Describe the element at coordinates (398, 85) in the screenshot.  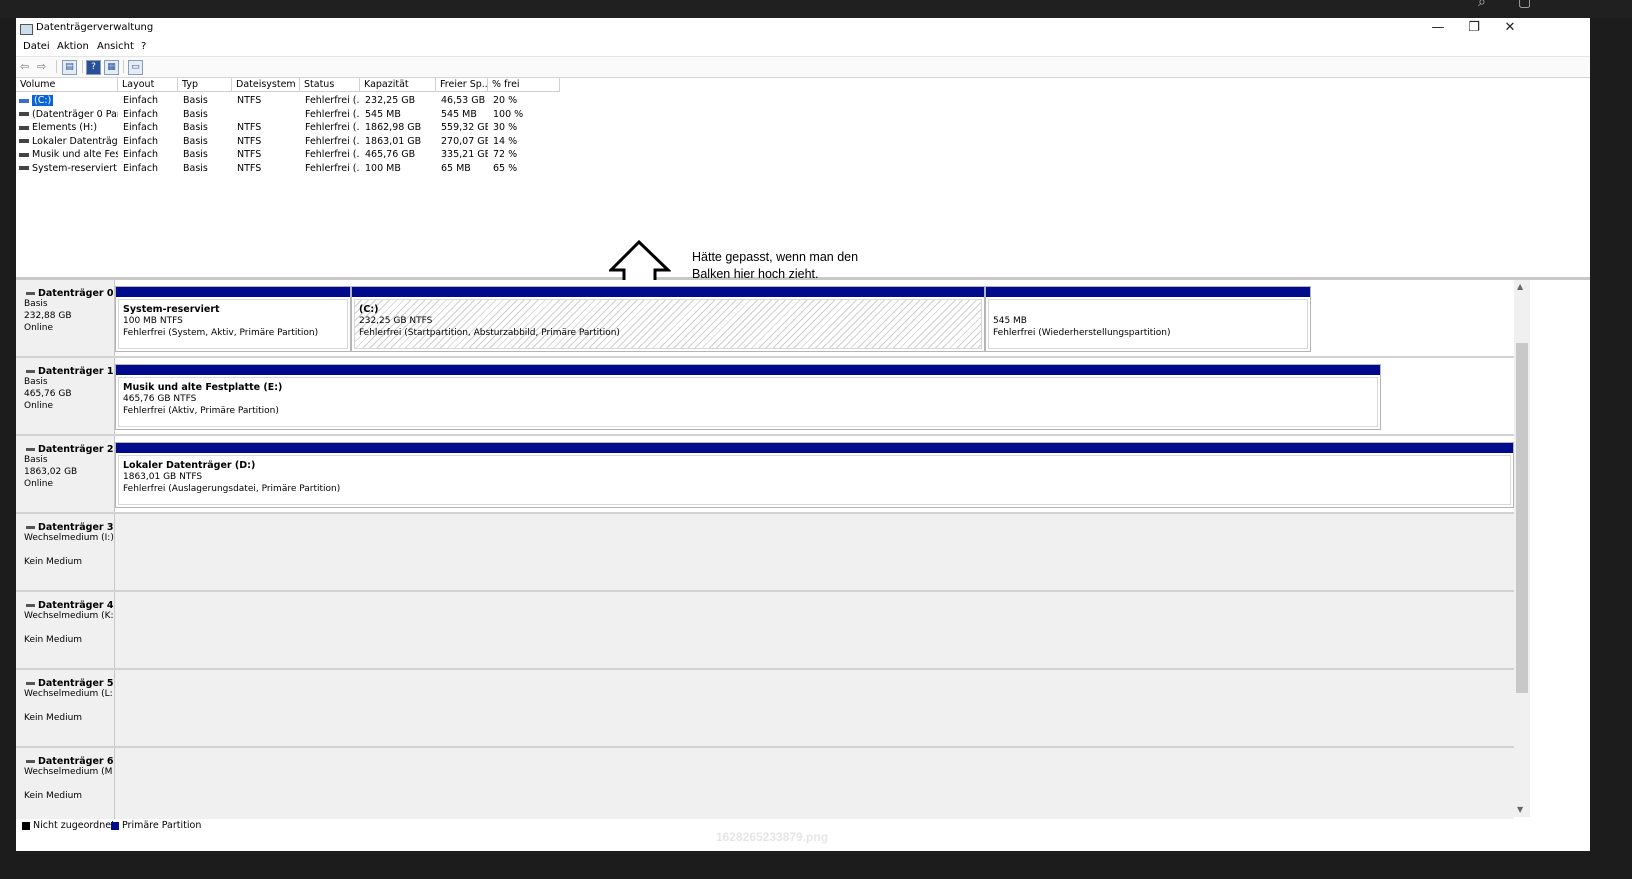
I see `column-kapazitaet: Kapazität` at that location.